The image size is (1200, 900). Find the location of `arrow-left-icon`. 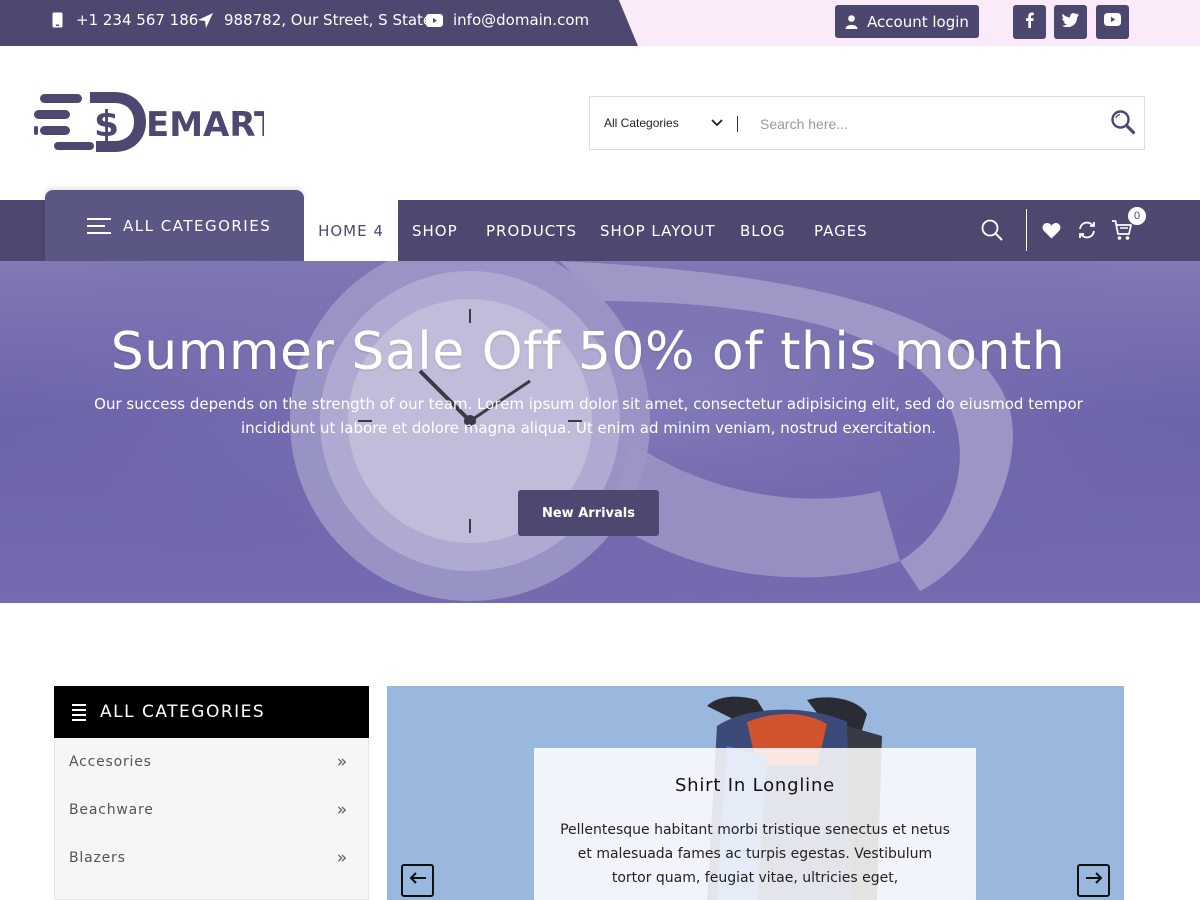

arrow-left-icon is located at coordinates (418, 880).